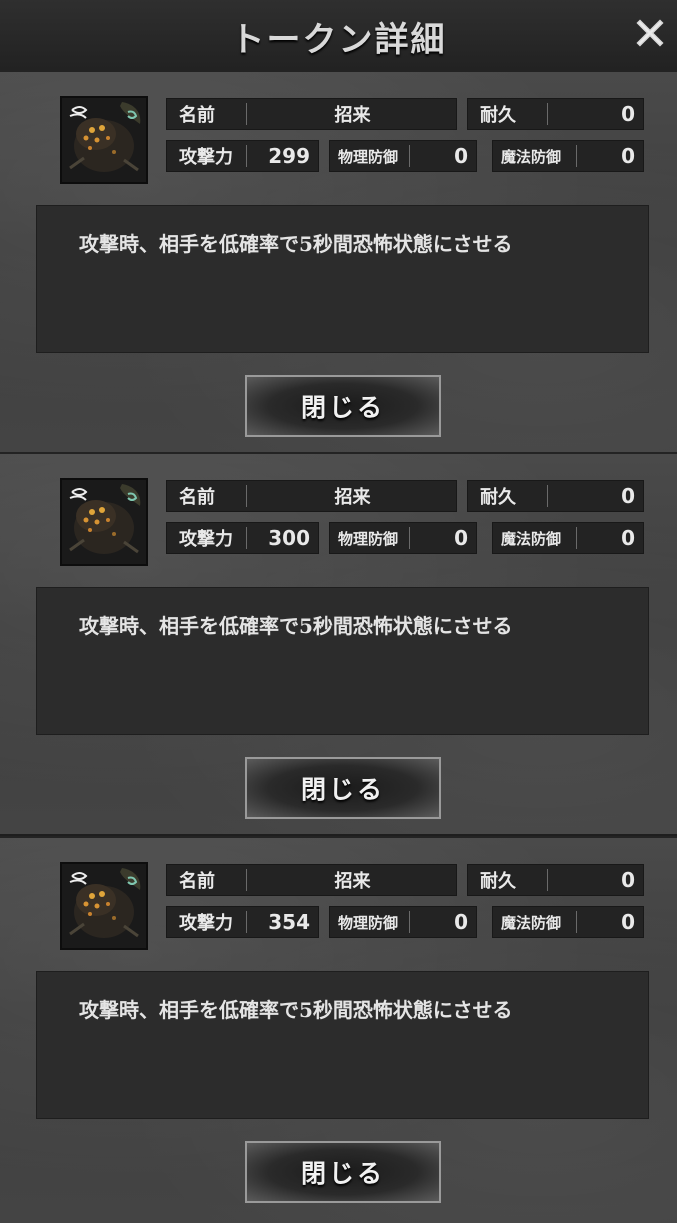  I want to click on attack-row: 攻撃力 354, so click(242, 922).